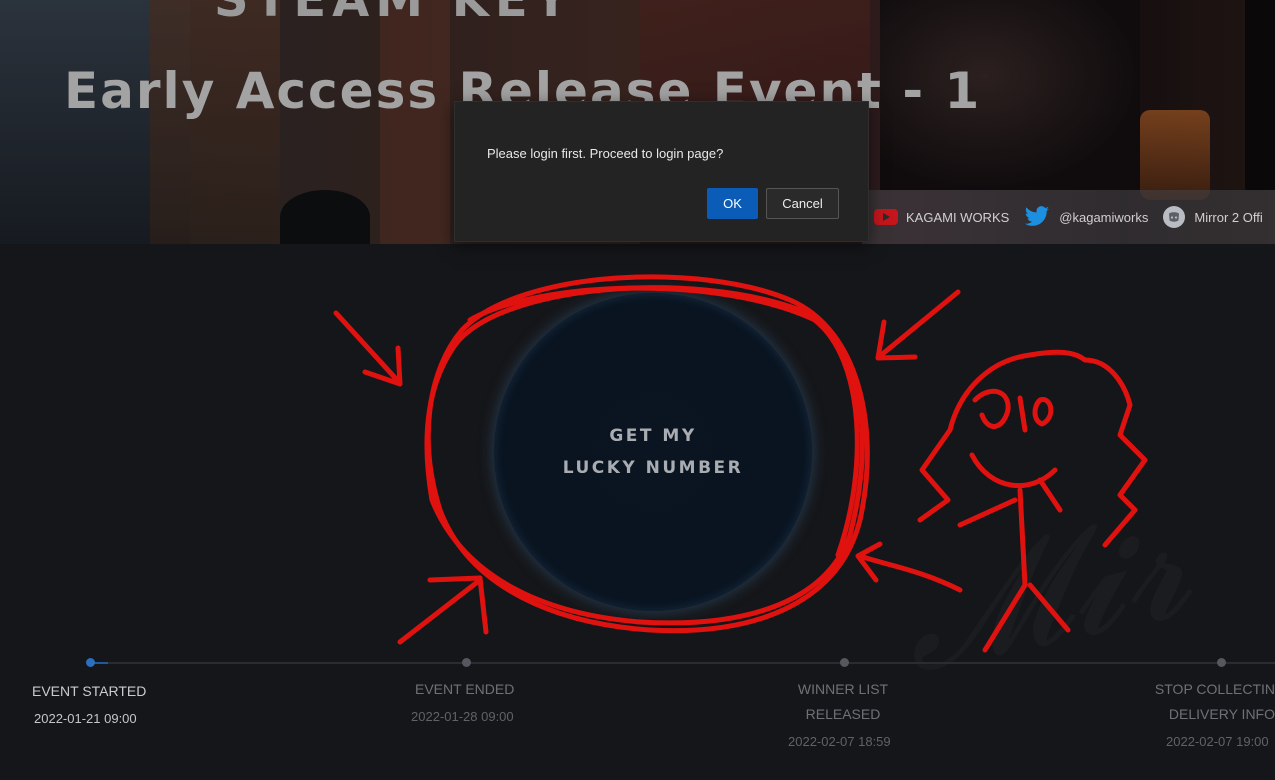  I want to click on timeline-label: EVENT STARTED, so click(89, 691).